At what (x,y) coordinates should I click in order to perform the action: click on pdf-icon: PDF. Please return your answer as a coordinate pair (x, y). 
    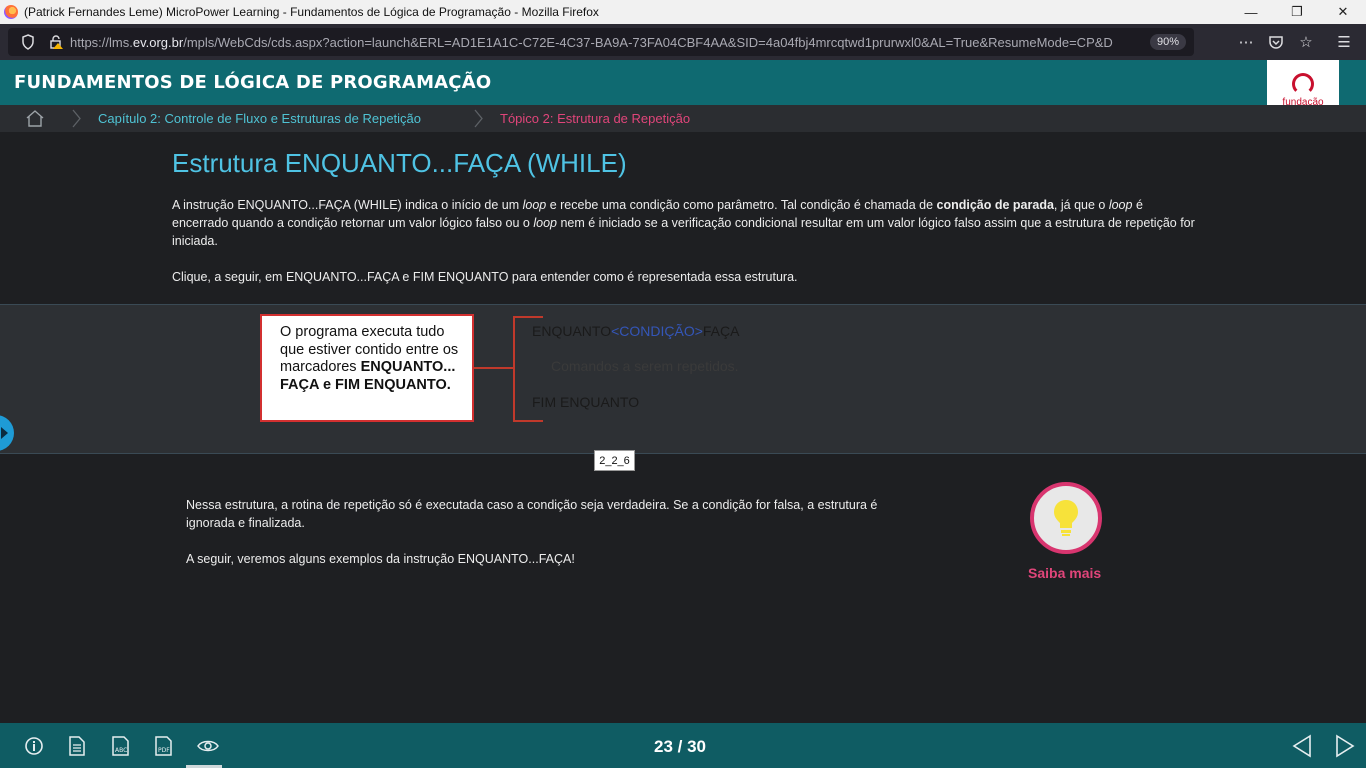
    Looking at the image, I should click on (164, 746).